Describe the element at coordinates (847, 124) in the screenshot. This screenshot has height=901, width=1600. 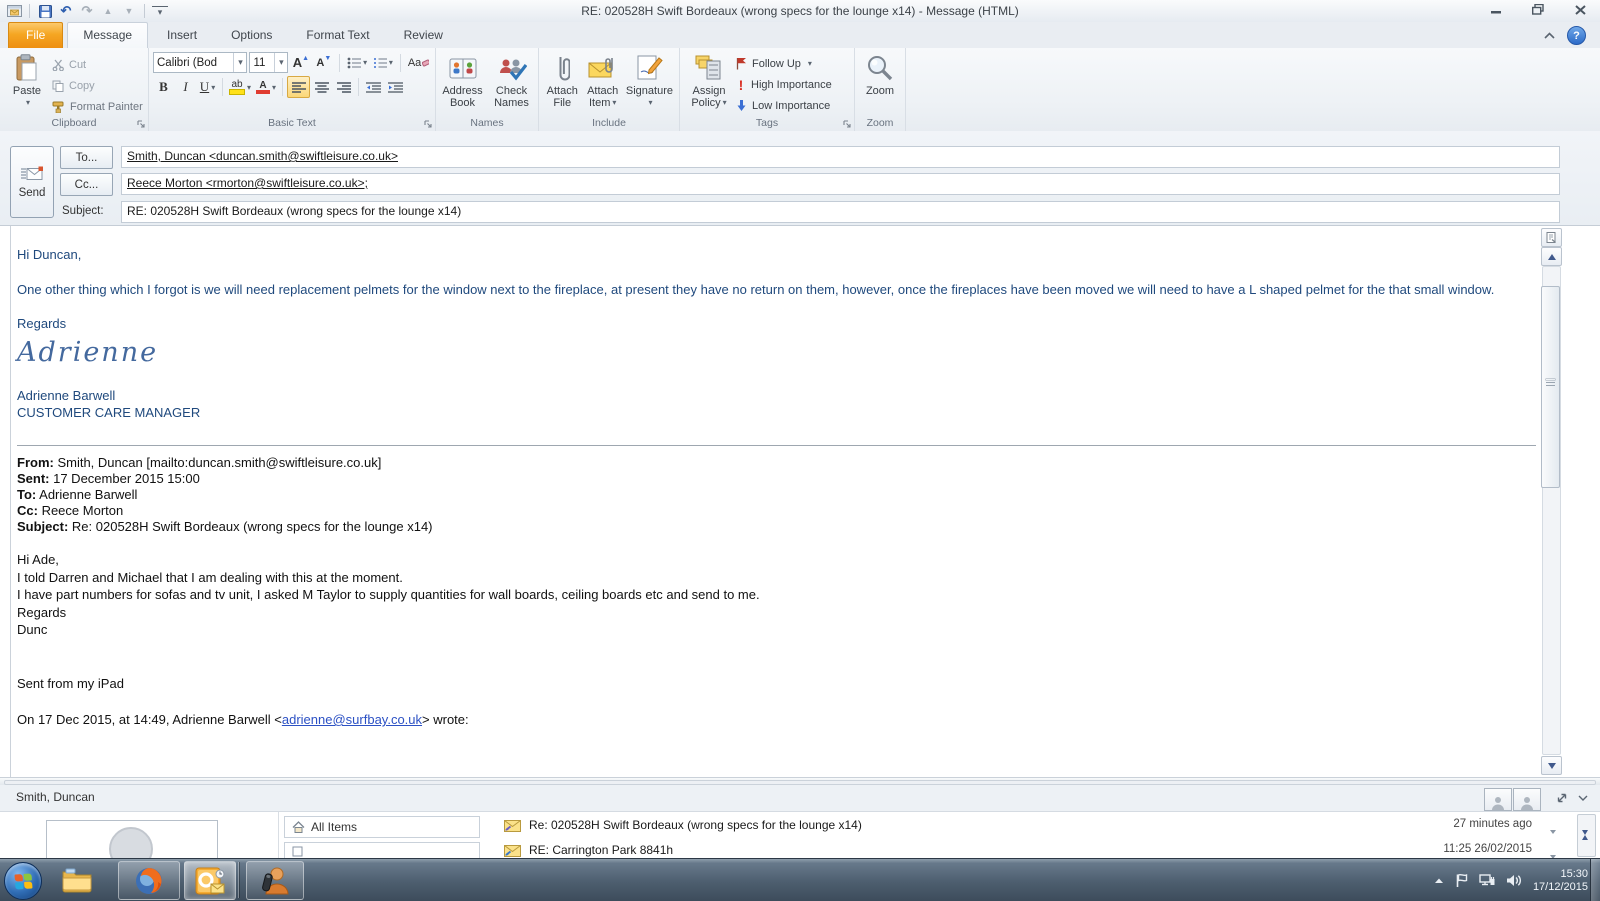
I see `tags-dialog-launcher-icon` at that location.